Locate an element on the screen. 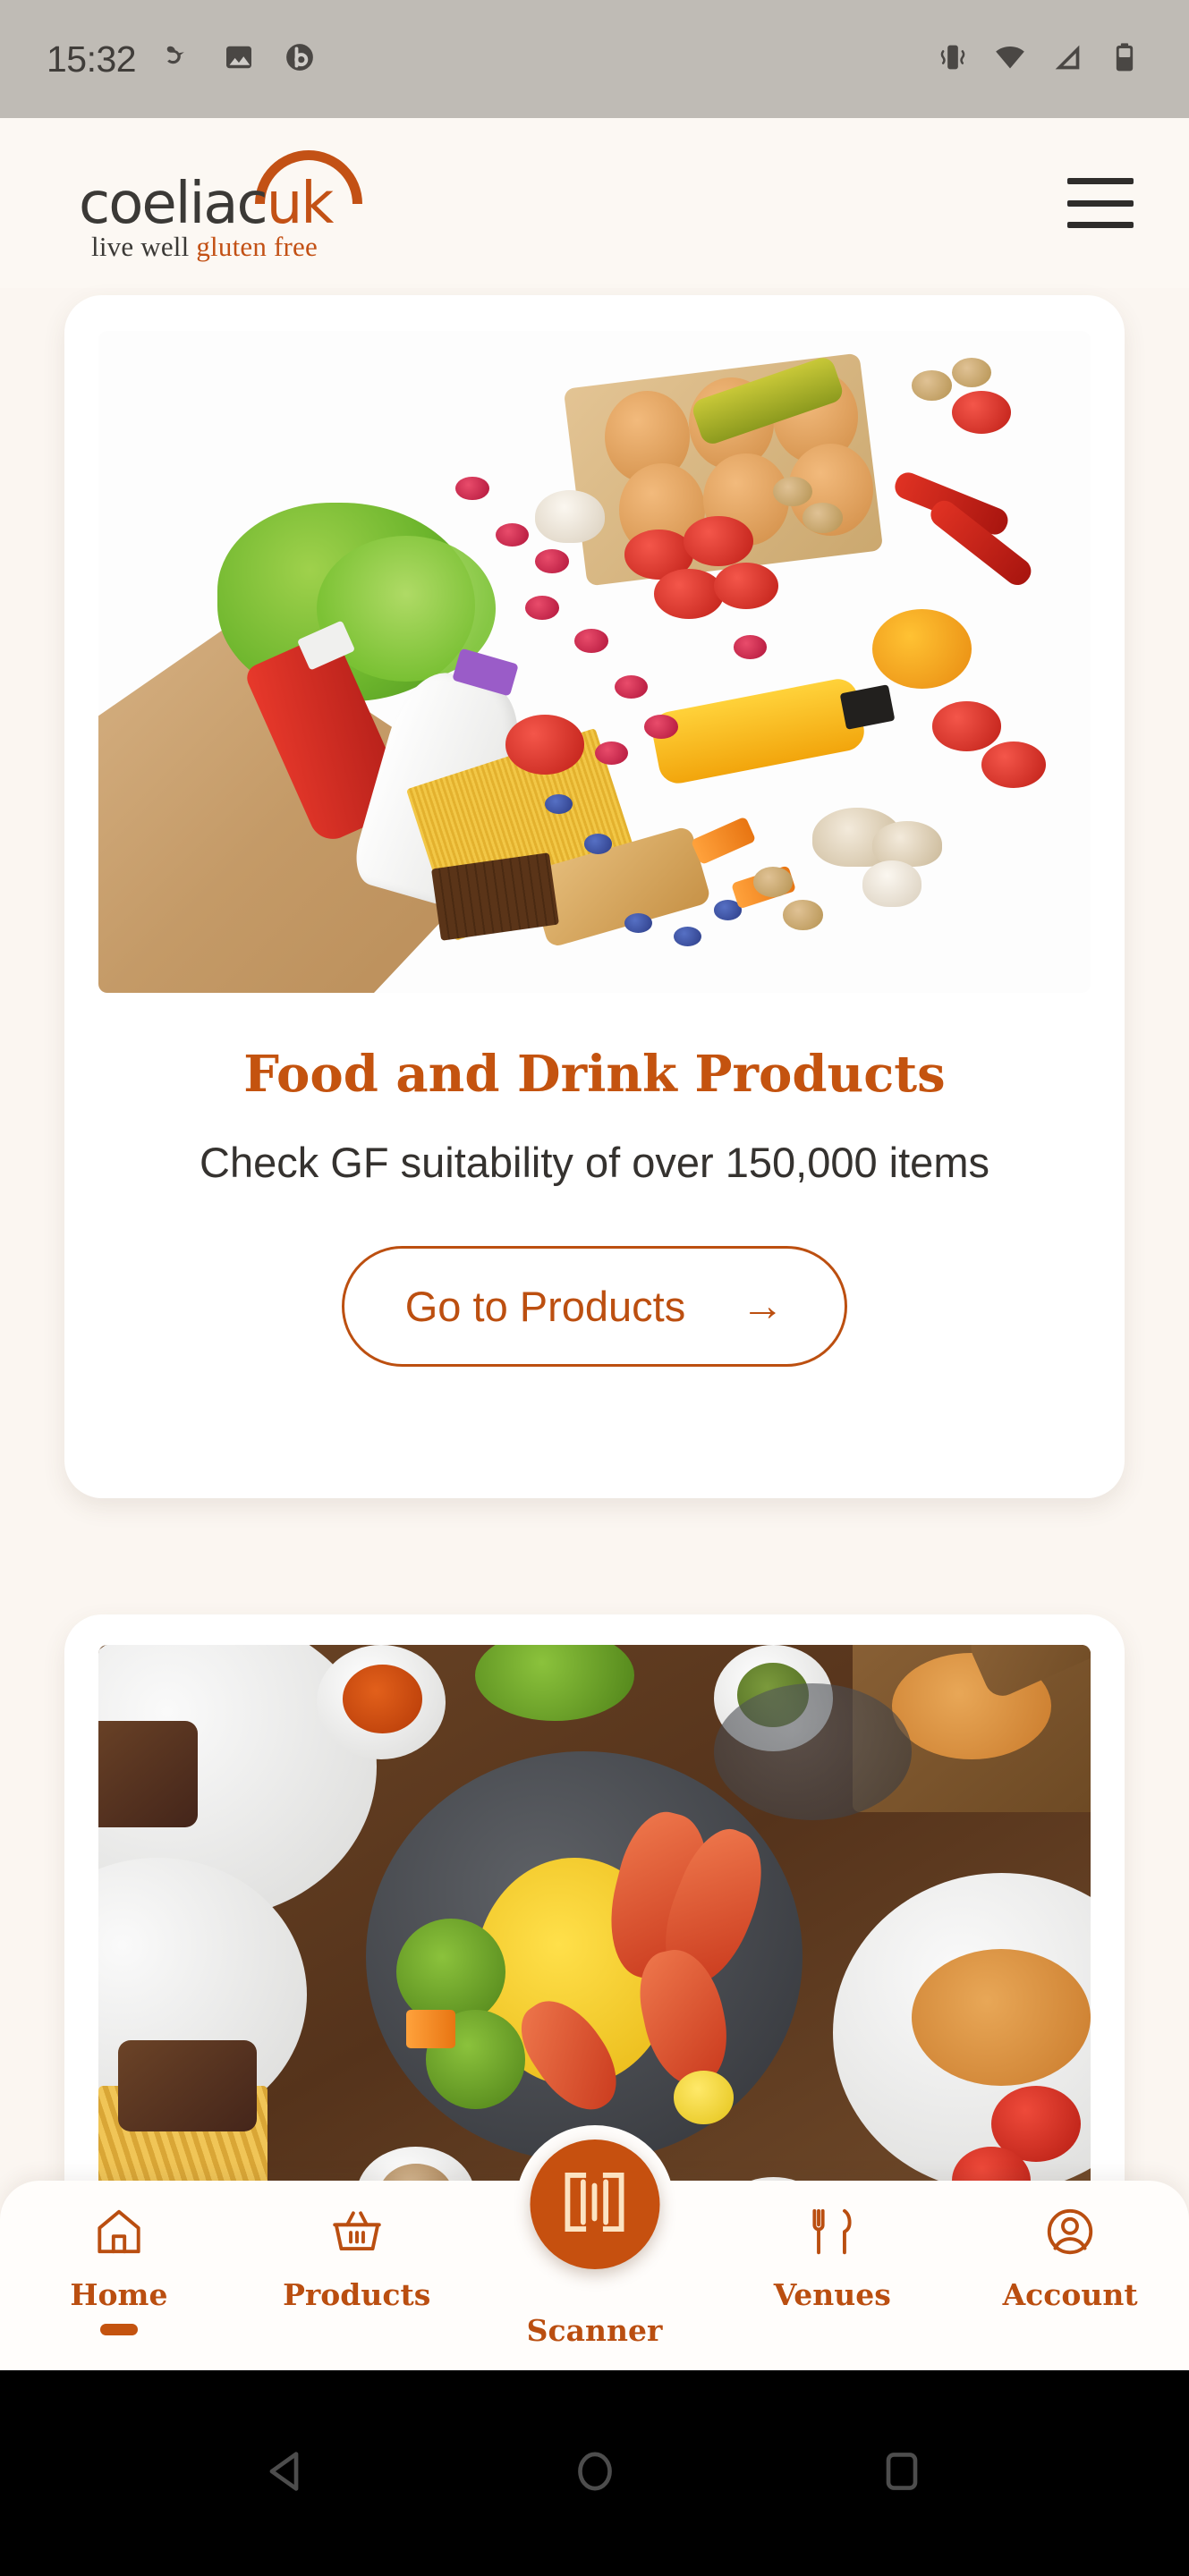  battery-icon is located at coordinates (1124, 59).